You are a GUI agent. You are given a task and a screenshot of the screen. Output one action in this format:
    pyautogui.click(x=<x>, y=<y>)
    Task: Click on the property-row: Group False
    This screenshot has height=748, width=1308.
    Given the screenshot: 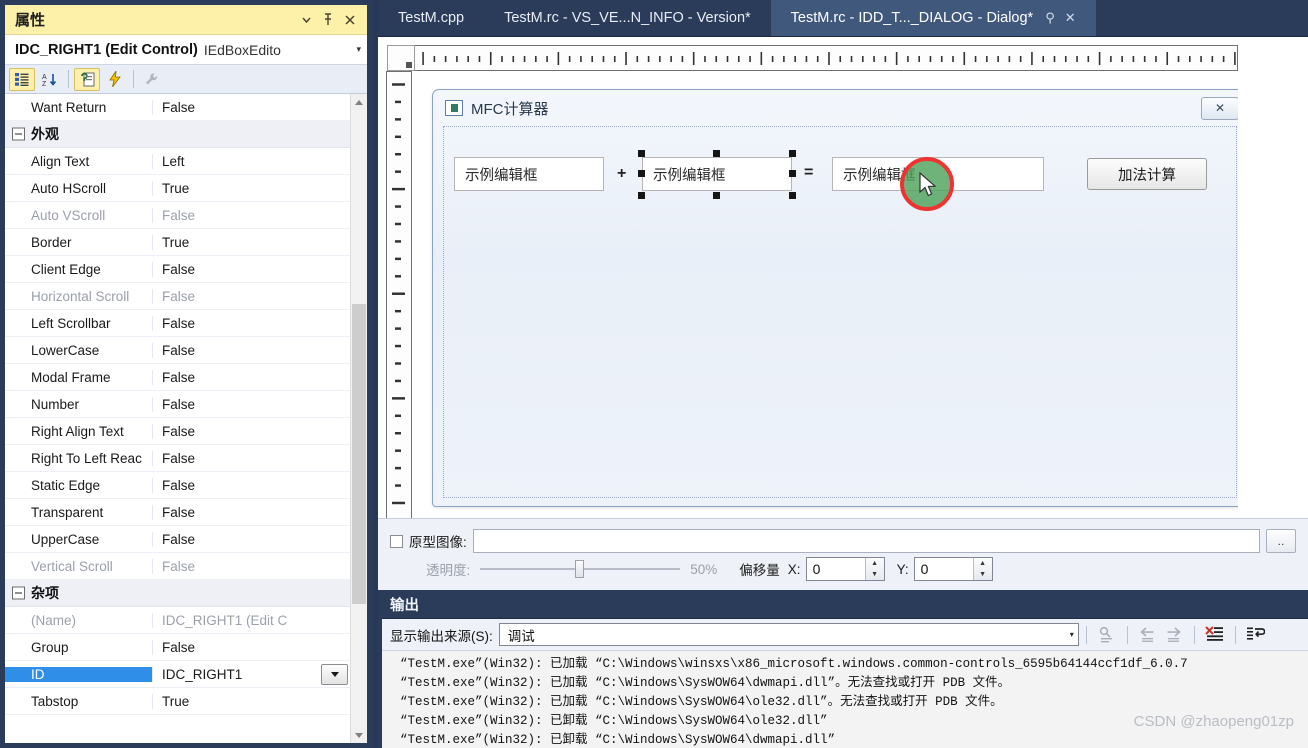 What is the action you would take?
    pyautogui.click(x=178, y=647)
    